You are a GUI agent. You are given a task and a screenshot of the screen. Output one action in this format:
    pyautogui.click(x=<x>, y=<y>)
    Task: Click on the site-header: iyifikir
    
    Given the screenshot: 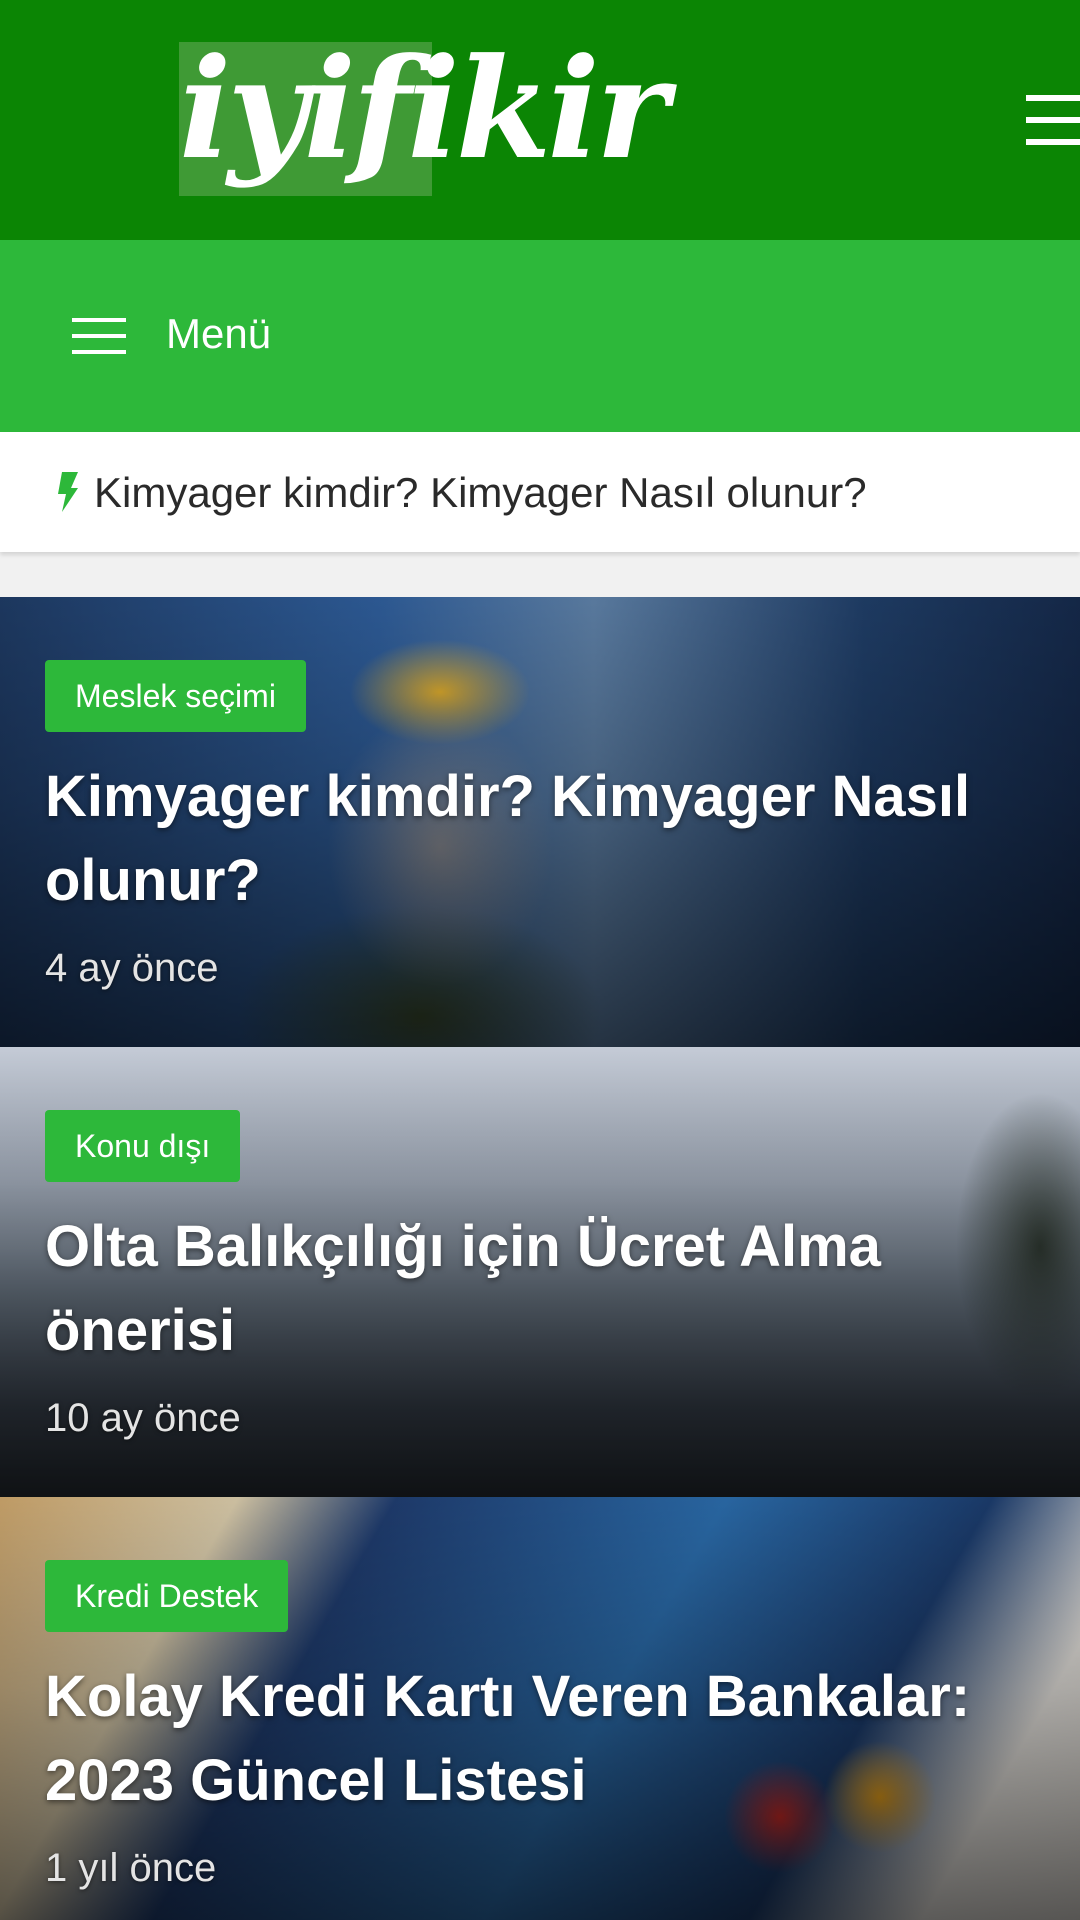 What is the action you would take?
    pyautogui.click(x=540, y=120)
    